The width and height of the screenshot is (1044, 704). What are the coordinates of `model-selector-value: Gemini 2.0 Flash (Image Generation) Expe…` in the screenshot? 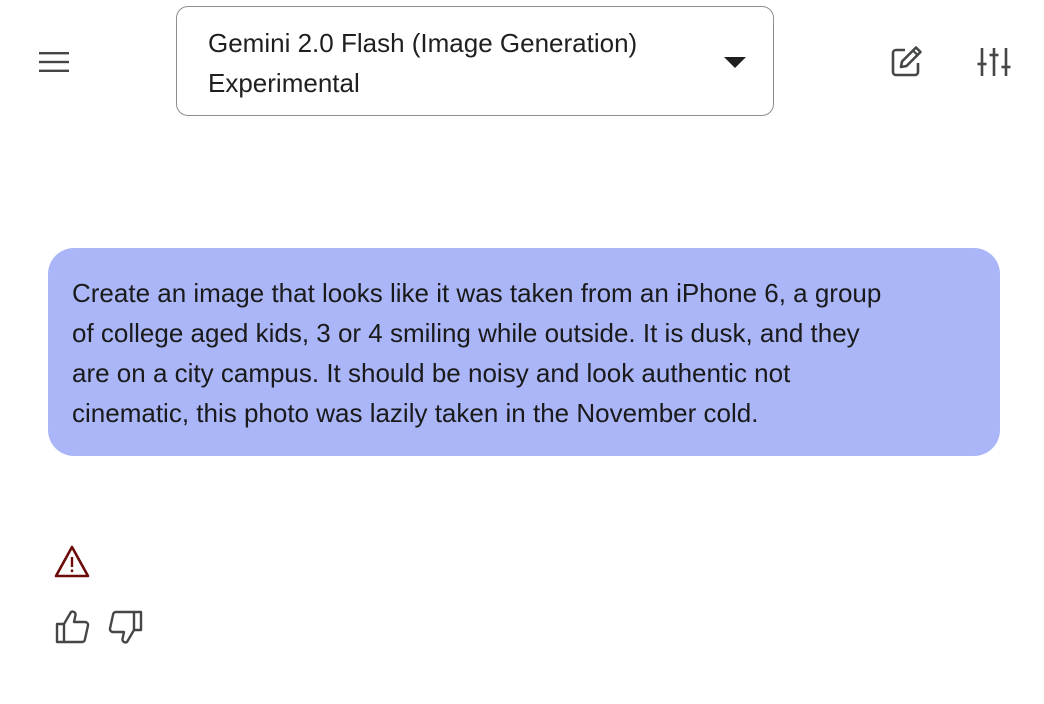 It's located at (423, 63).